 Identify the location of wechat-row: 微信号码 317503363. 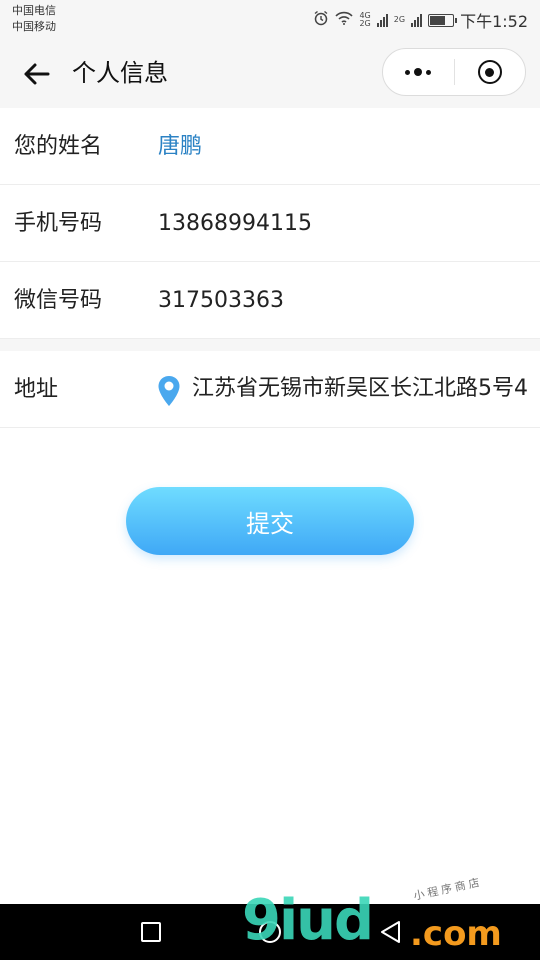
(270, 300).